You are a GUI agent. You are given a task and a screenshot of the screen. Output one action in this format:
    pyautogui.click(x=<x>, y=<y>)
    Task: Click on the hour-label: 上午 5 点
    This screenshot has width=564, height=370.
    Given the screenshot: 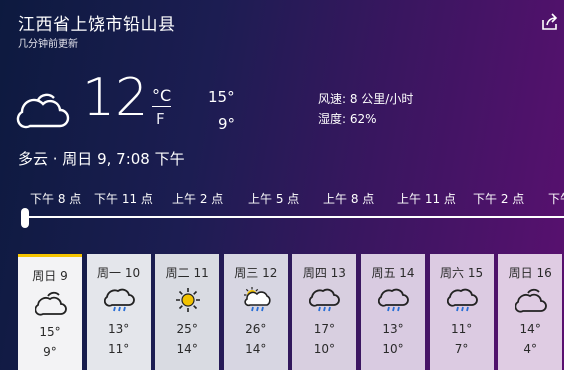 What is the action you would take?
    pyautogui.click(x=273, y=198)
    